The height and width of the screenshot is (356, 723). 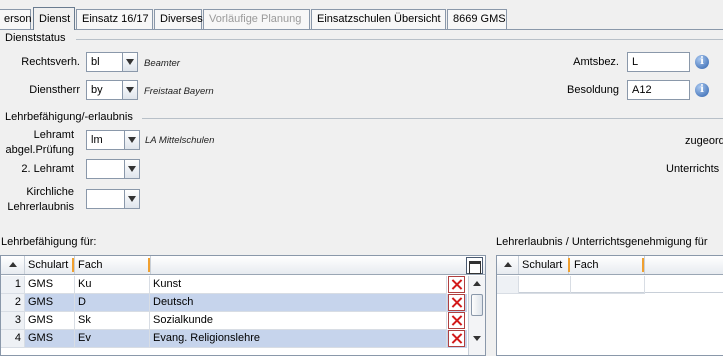 What do you see at coordinates (474, 265) in the screenshot?
I see `column-chooser-icon` at bounding box center [474, 265].